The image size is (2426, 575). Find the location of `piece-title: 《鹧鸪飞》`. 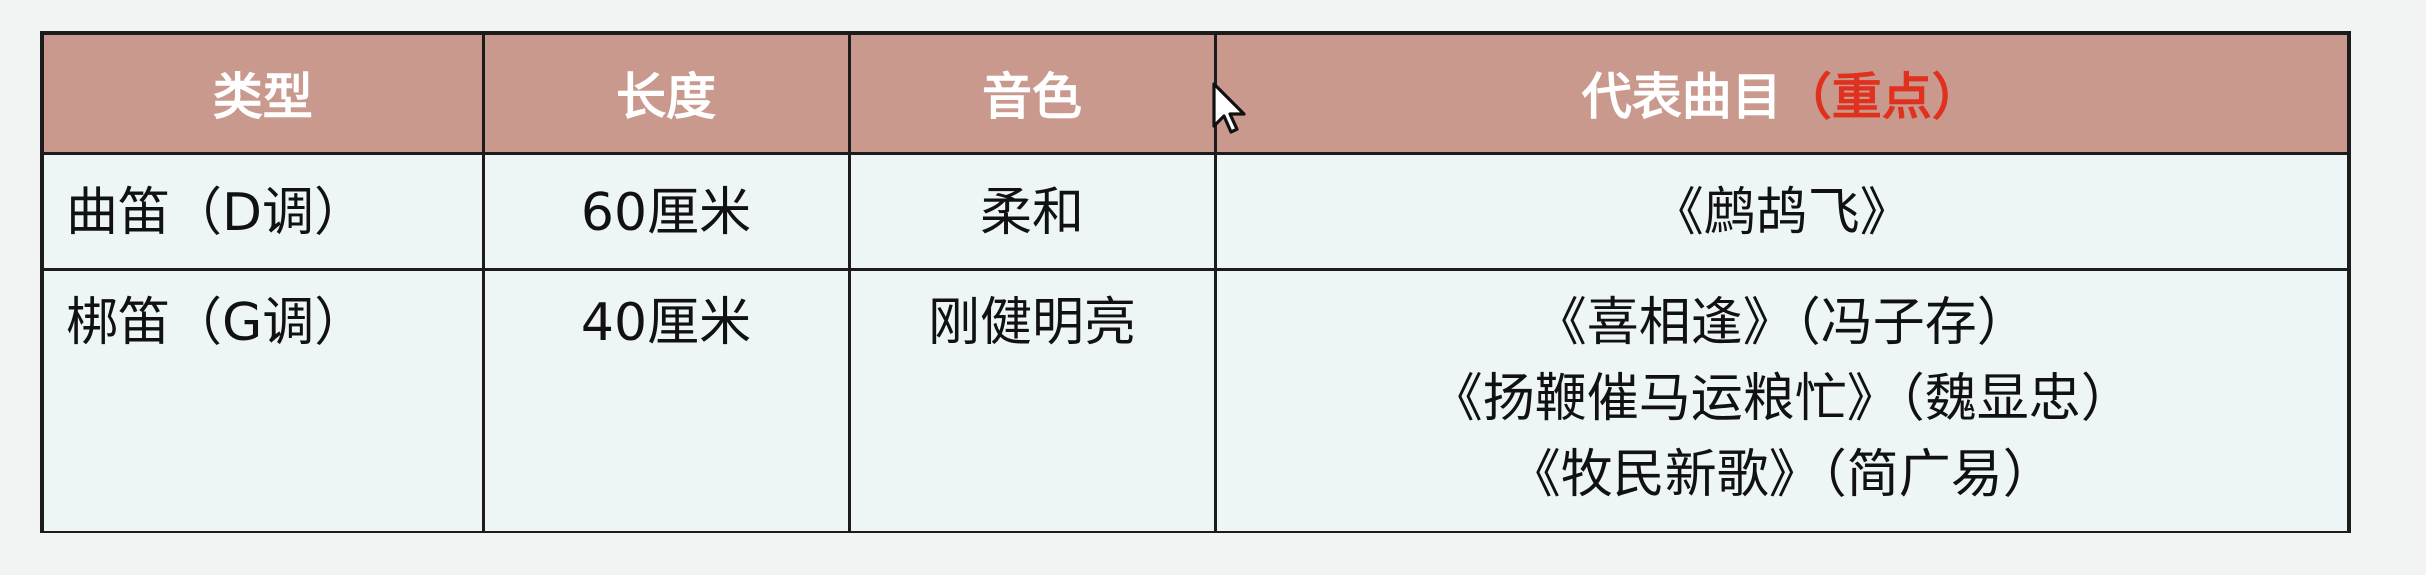

piece-title: 《鹧鸪飞》 is located at coordinates (1781, 212).